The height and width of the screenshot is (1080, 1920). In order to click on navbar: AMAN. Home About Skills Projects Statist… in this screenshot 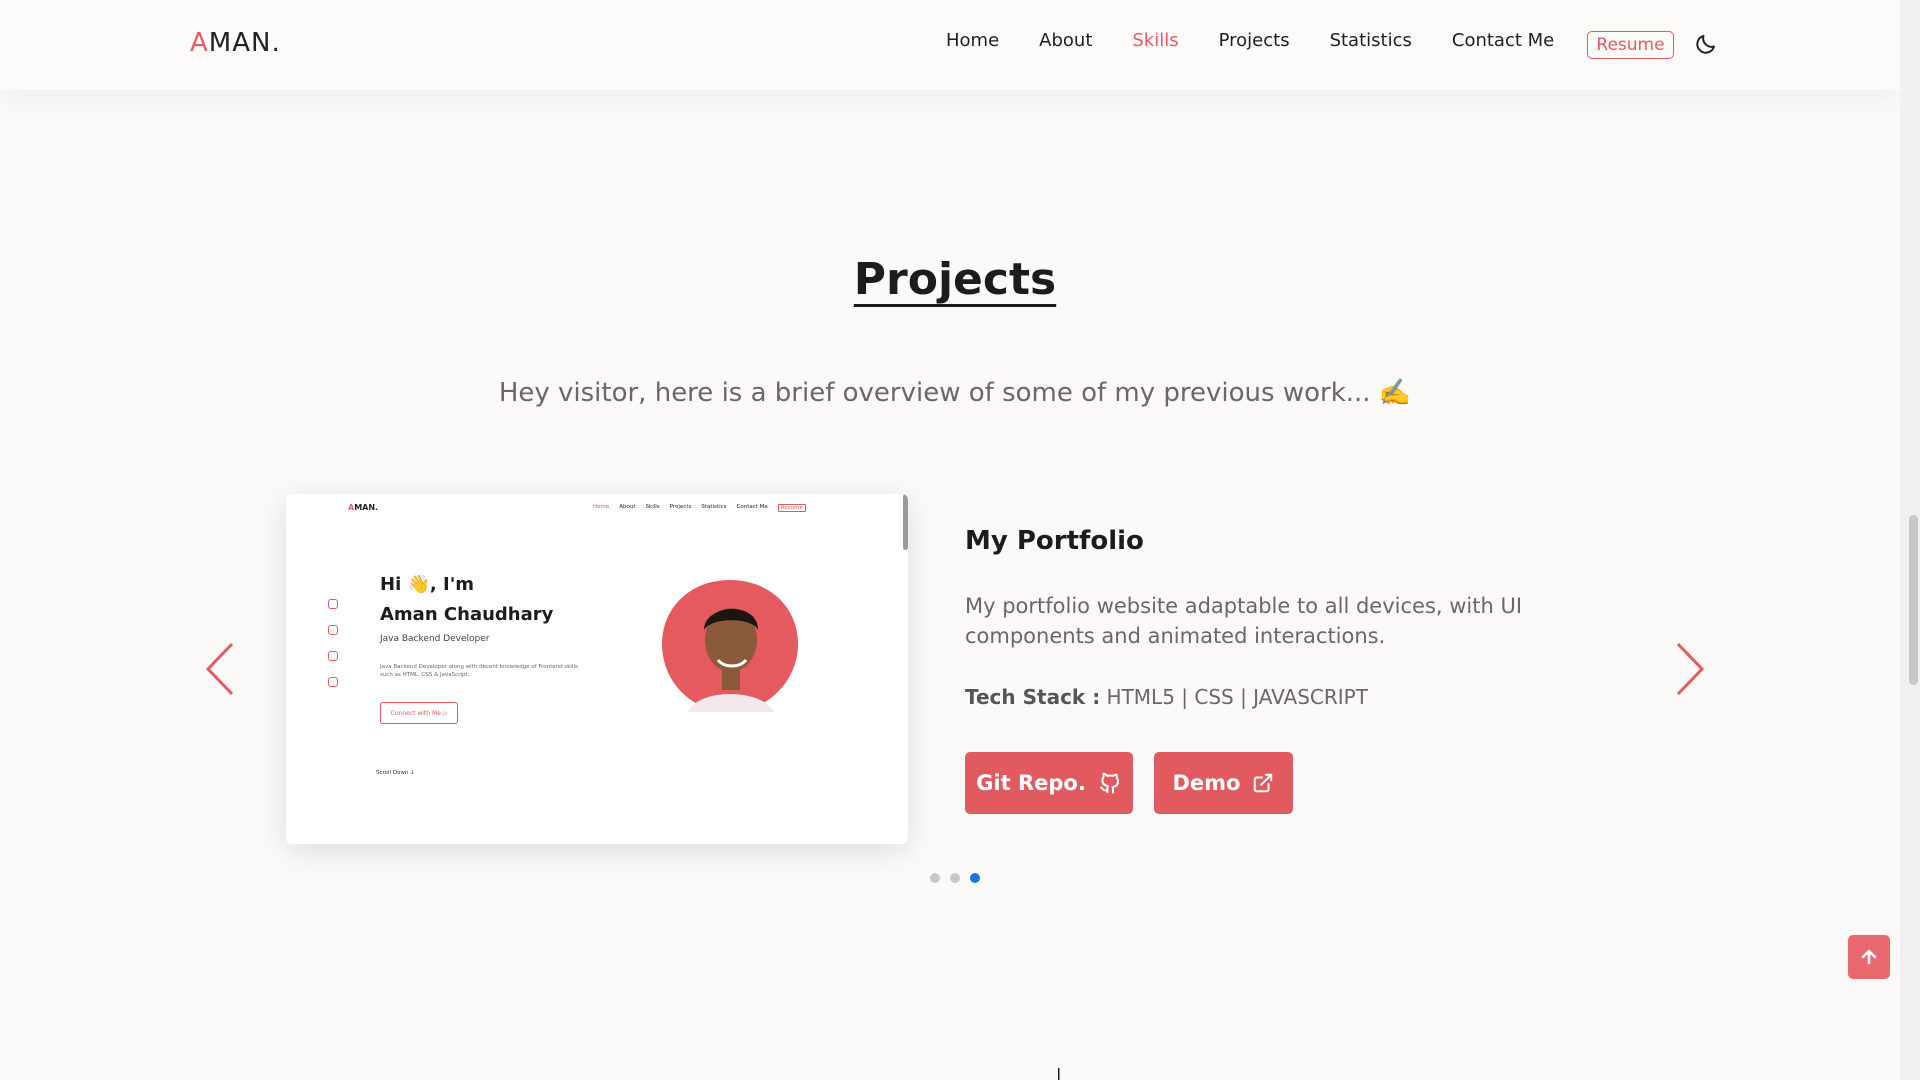, I will do `click(950, 45)`.